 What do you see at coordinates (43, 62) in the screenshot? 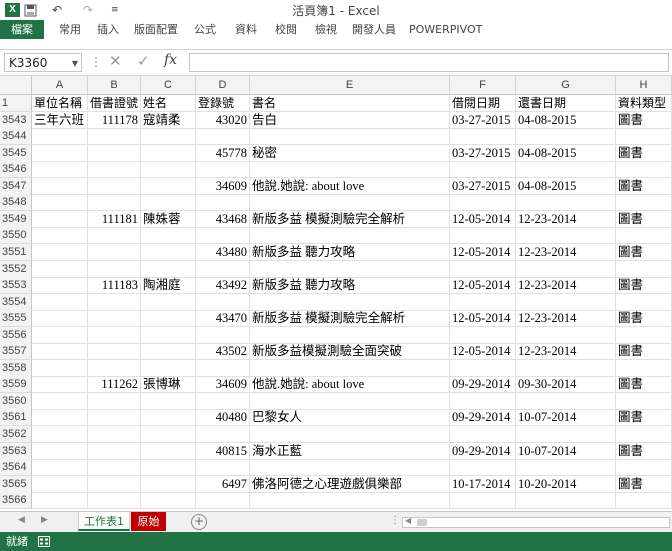
I see `name-box: K3360 ▼` at bounding box center [43, 62].